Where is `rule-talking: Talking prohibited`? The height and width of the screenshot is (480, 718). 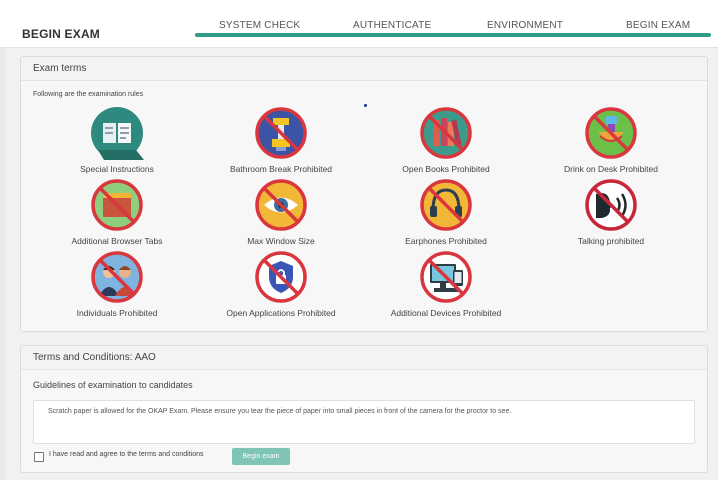 rule-talking: Talking prohibited is located at coordinates (611, 212).